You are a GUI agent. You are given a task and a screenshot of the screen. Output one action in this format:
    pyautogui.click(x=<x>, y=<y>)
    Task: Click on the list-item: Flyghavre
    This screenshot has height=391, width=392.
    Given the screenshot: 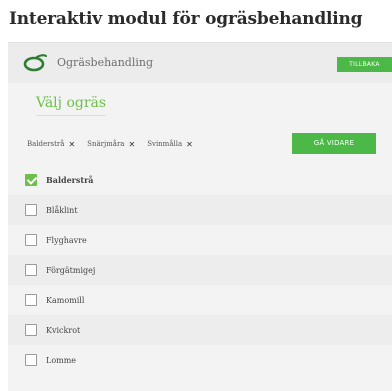 What is the action you would take?
    pyautogui.click(x=200, y=240)
    